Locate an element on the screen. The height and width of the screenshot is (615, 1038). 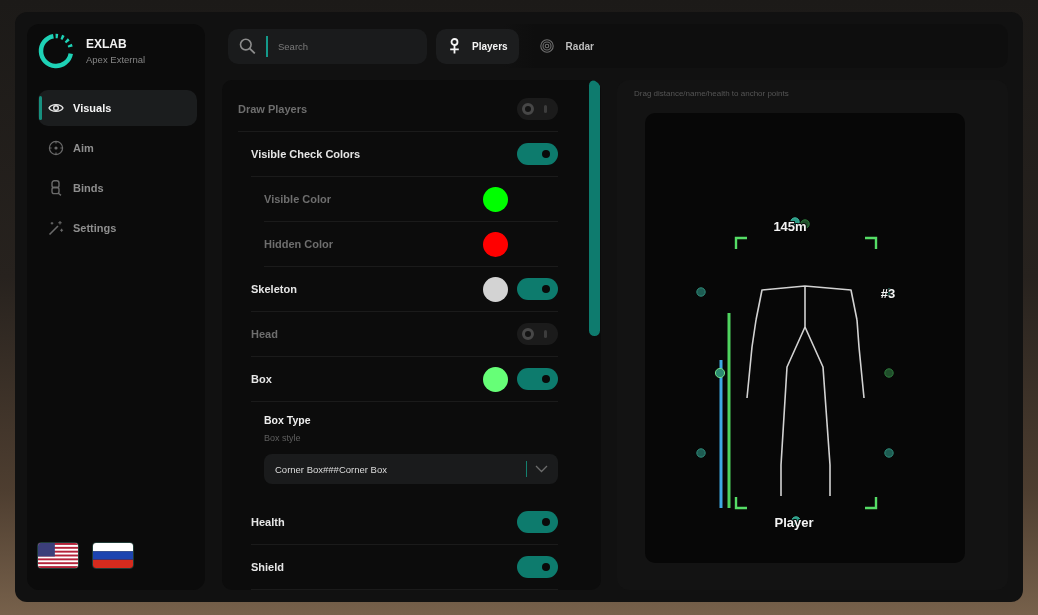
crosshair-icon is located at coordinates (56, 148).